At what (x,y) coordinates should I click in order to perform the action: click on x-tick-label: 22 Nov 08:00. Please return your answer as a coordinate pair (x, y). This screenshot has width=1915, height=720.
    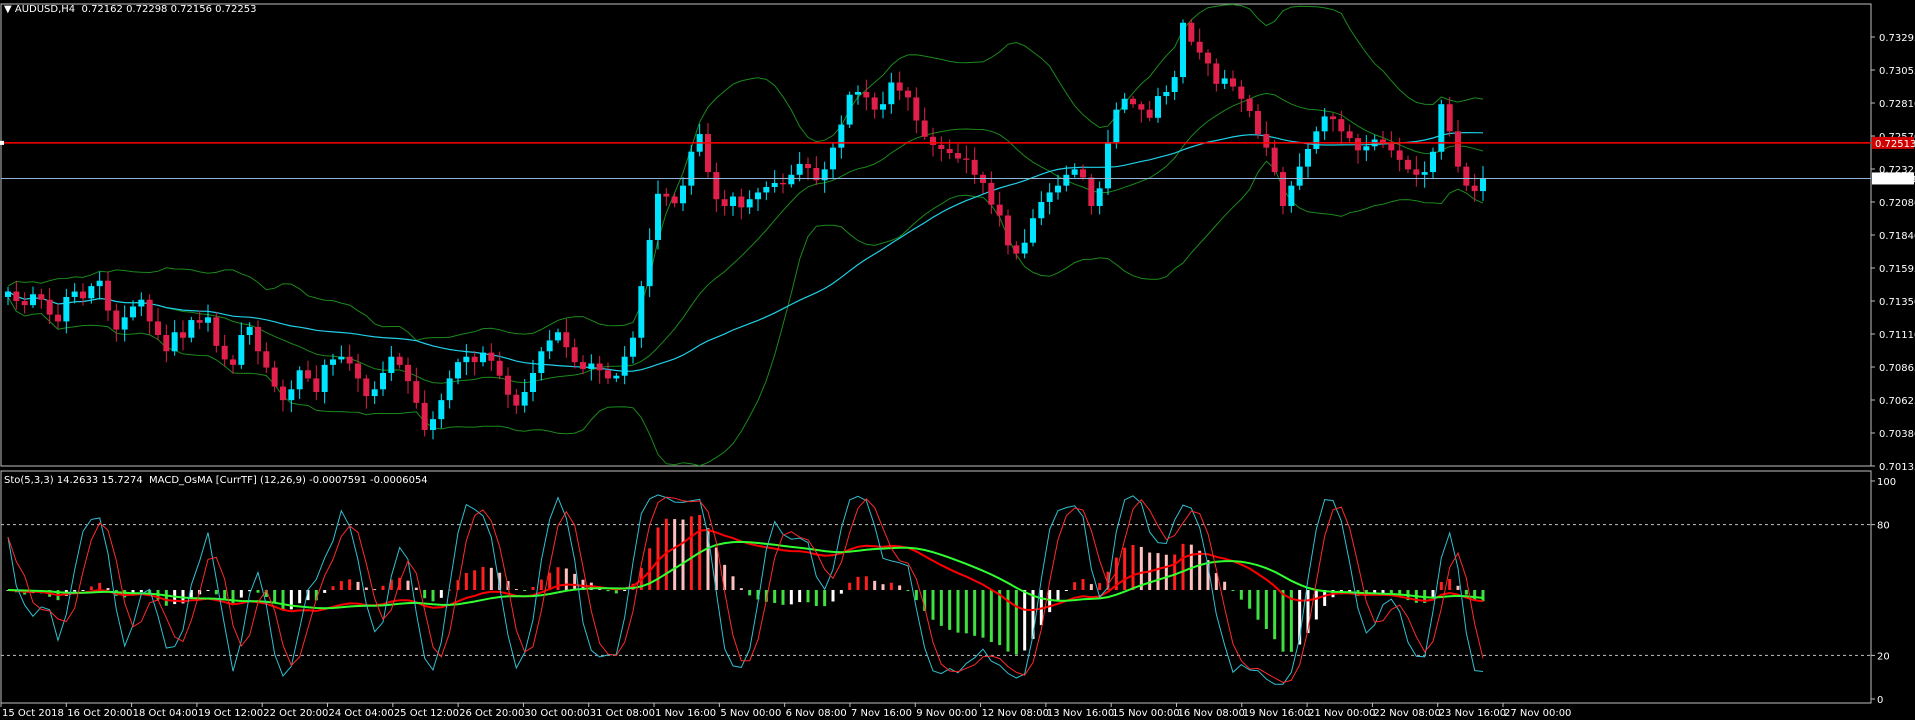
    Looking at the image, I should click on (1406, 713).